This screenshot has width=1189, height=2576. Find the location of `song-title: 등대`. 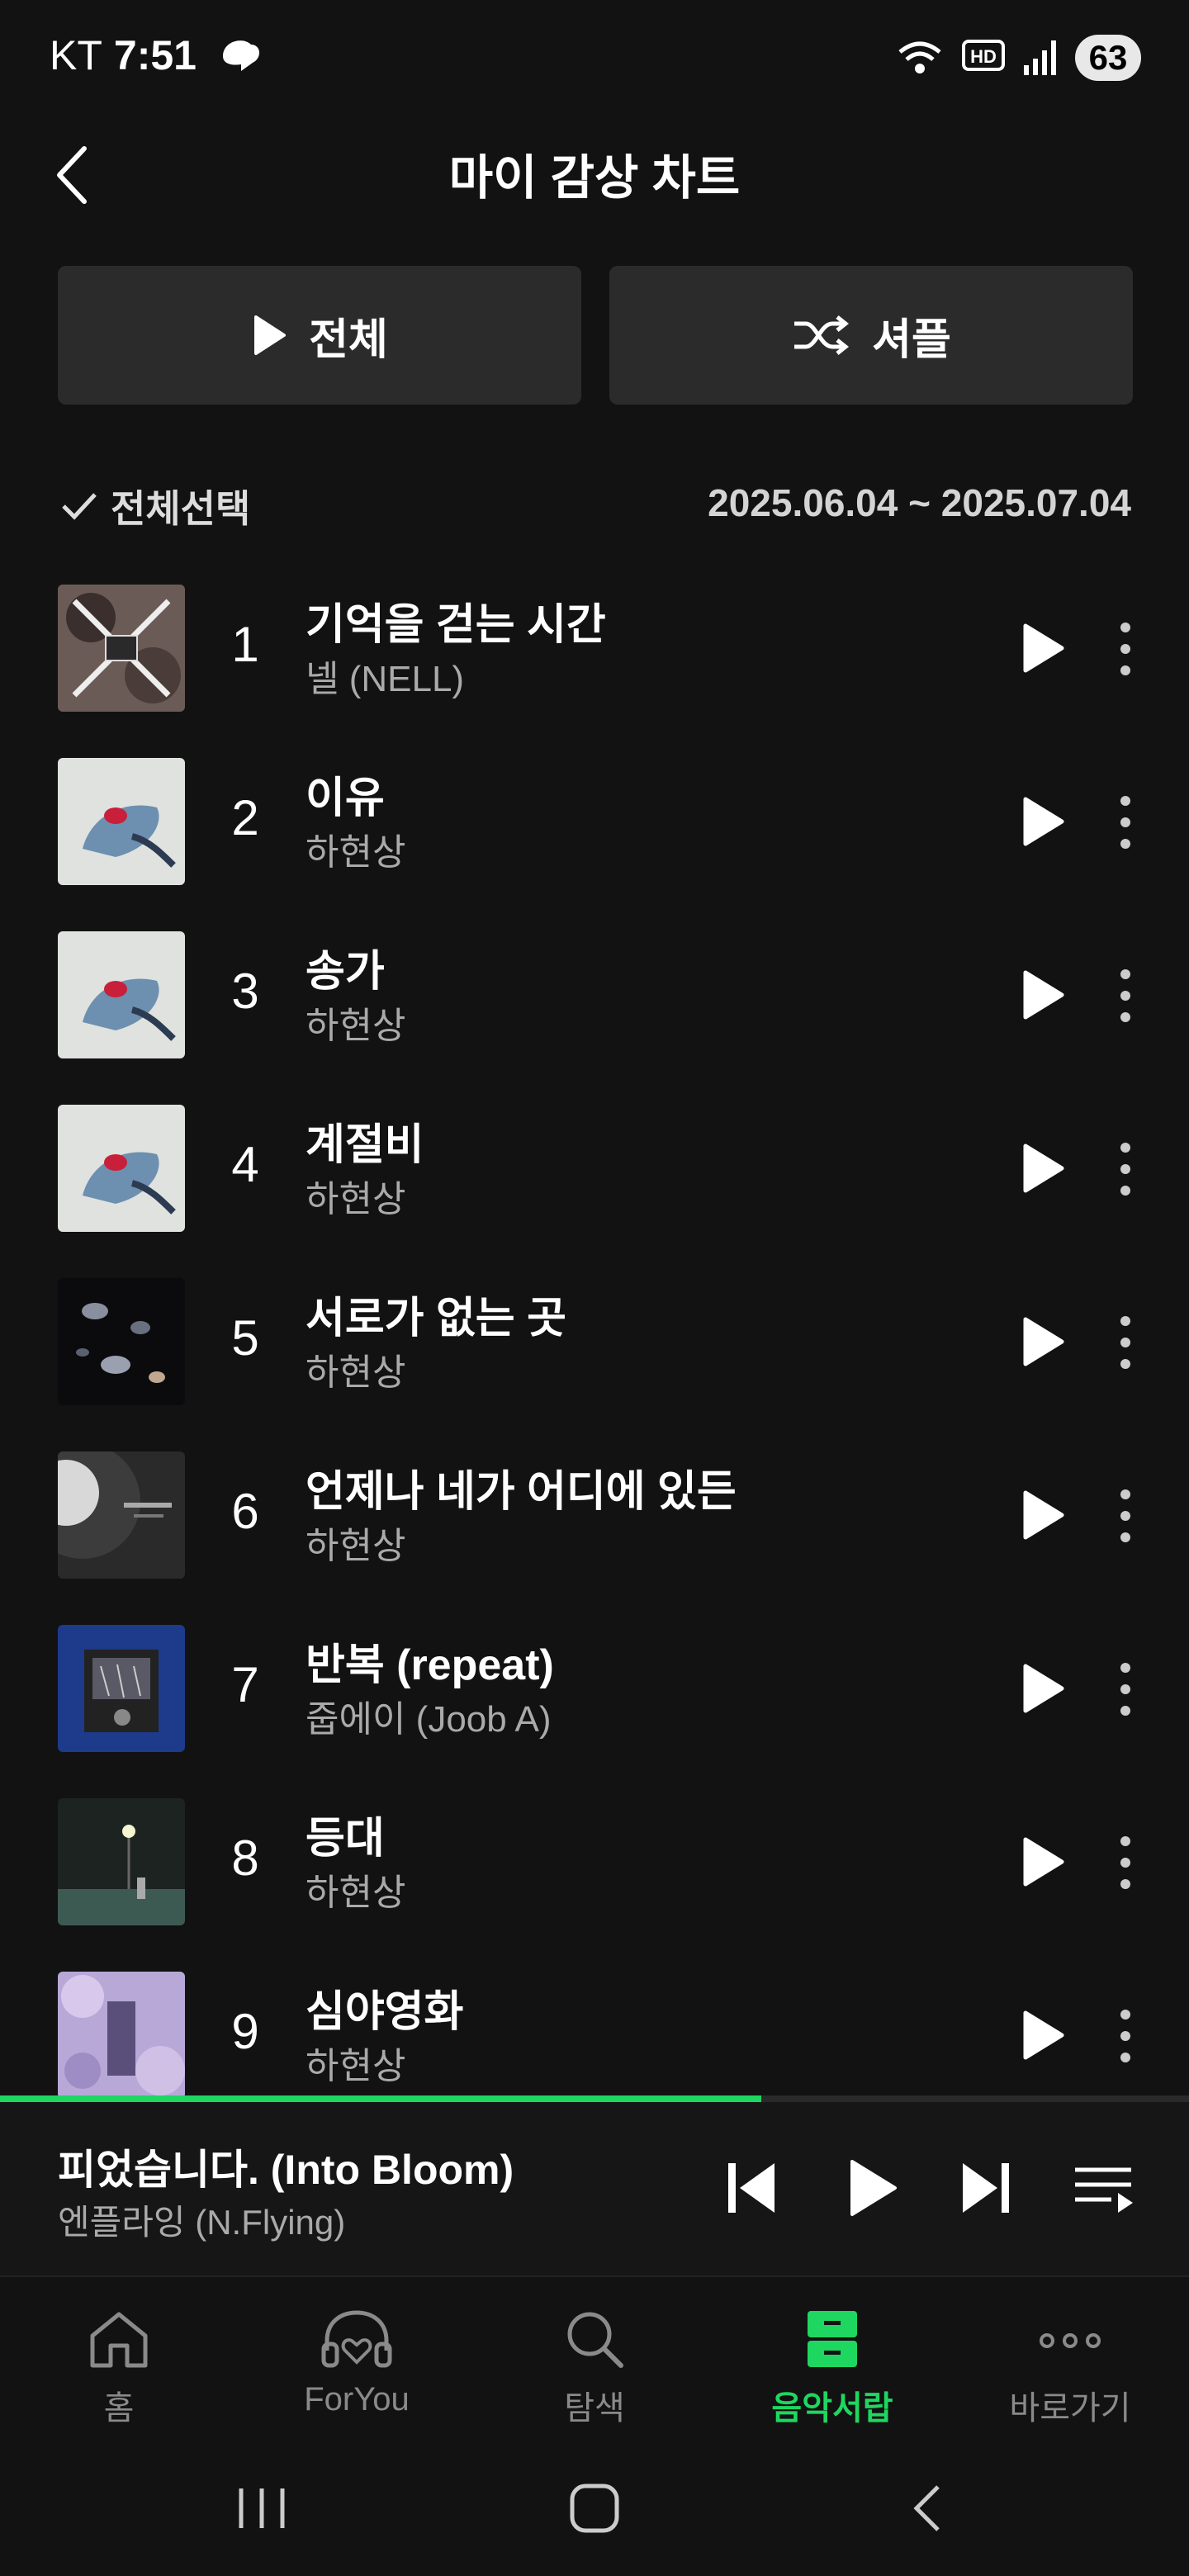

song-title: 등대 is located at coordinates (345, 1839).